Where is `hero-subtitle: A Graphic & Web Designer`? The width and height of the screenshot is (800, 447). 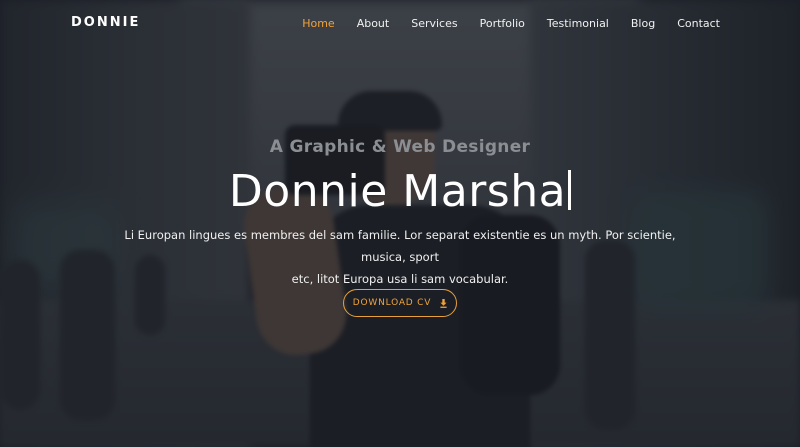
hero-subtitle: A Graphic & Web Designer is located at coordinates (400, 147).